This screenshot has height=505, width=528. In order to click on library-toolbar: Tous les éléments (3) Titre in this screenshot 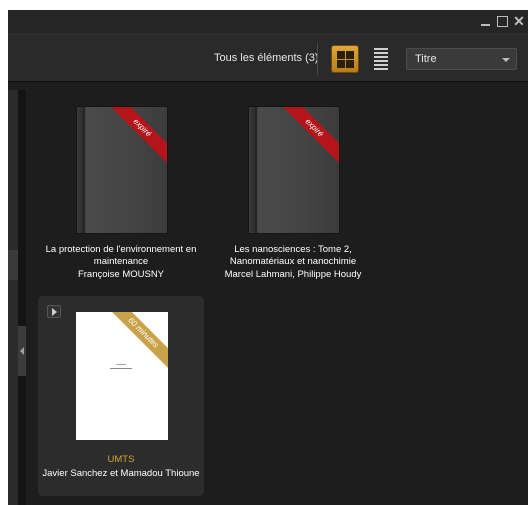, I will do `click(268, 58)`.